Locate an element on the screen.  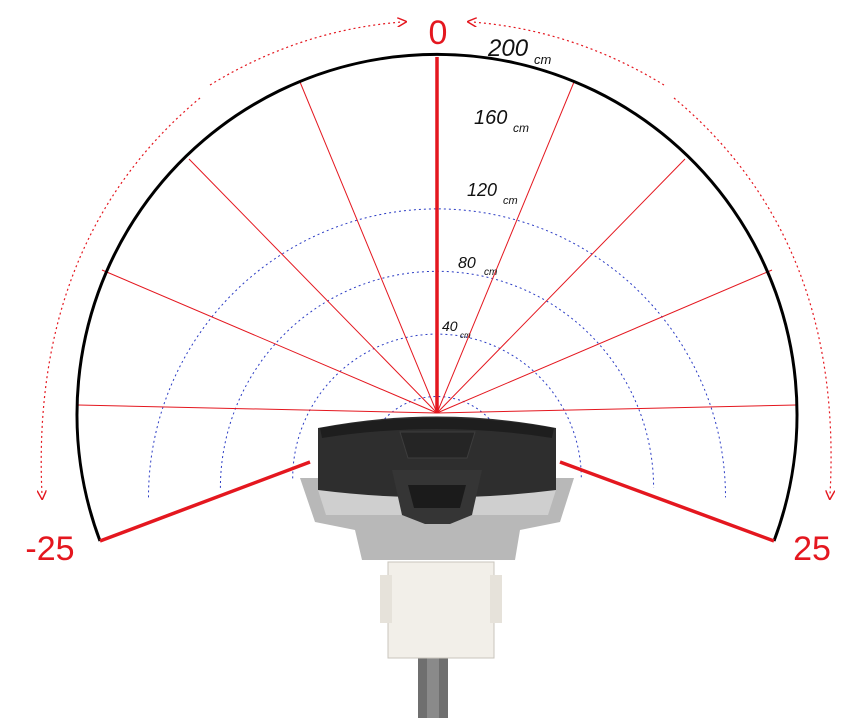
left-top-arrow is located at coordinates (305, 54).